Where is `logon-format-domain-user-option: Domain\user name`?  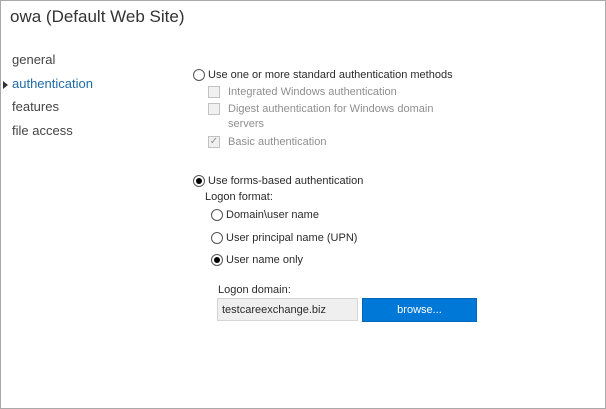 logon-format-domain-user-option: Domain\user name is located at coordinates (265, 215).